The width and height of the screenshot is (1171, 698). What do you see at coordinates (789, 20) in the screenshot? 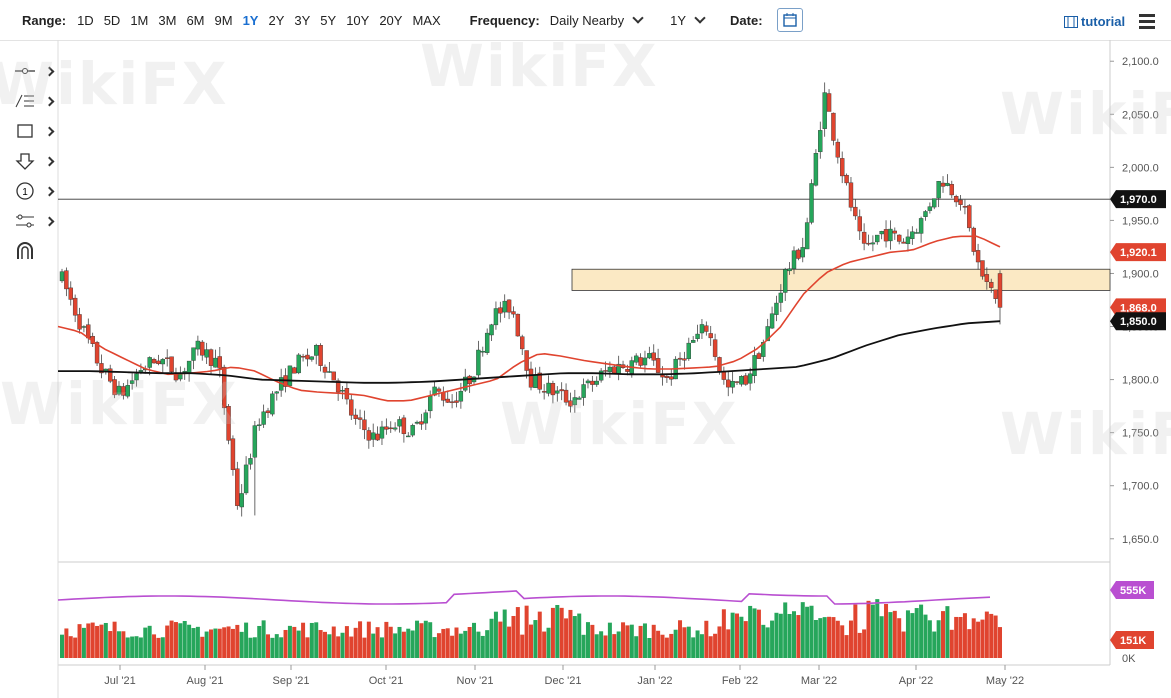
I see `calendar-button` at bounding box center [789, 20].